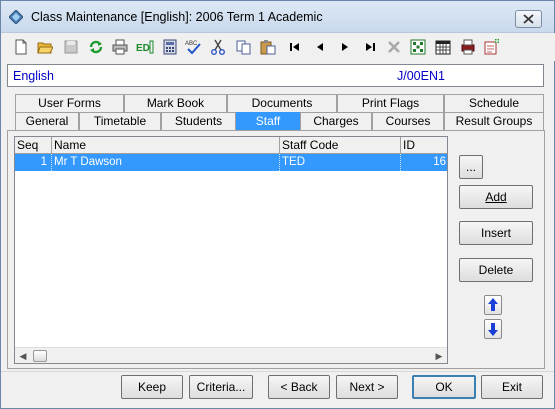  I want to click on spellcheck-icon: ABC, so click(193, 47).